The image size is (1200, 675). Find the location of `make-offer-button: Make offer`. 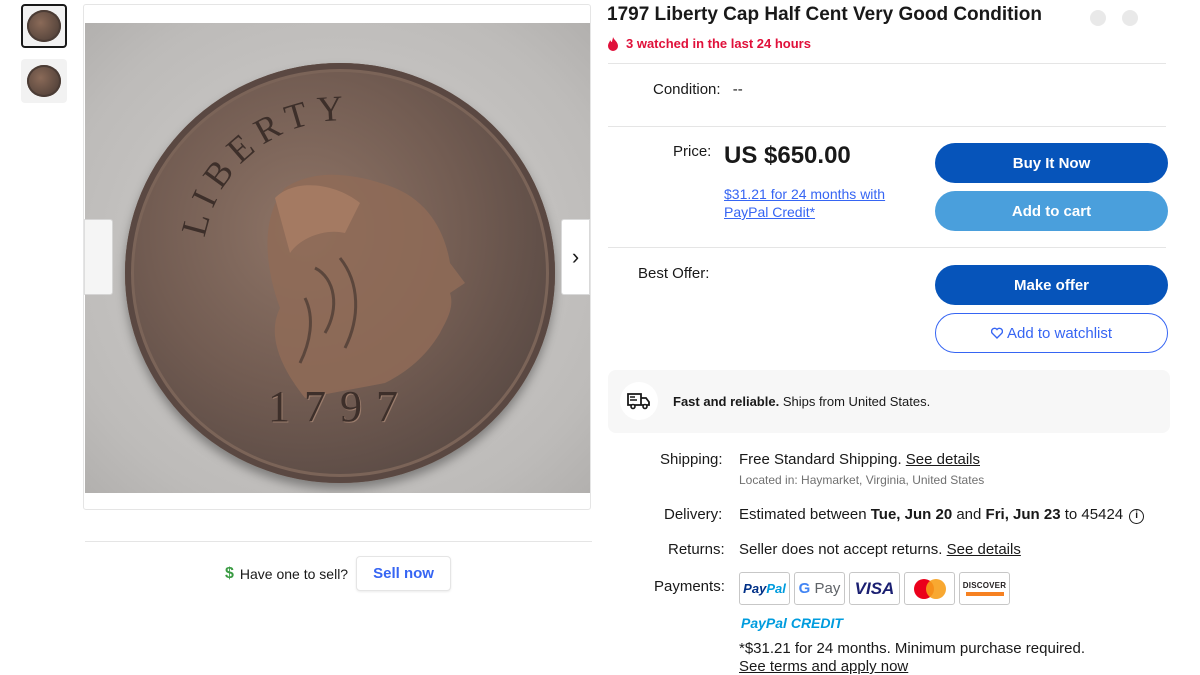

make-offer-button: Make offer is located at coordinates (1051, 285).